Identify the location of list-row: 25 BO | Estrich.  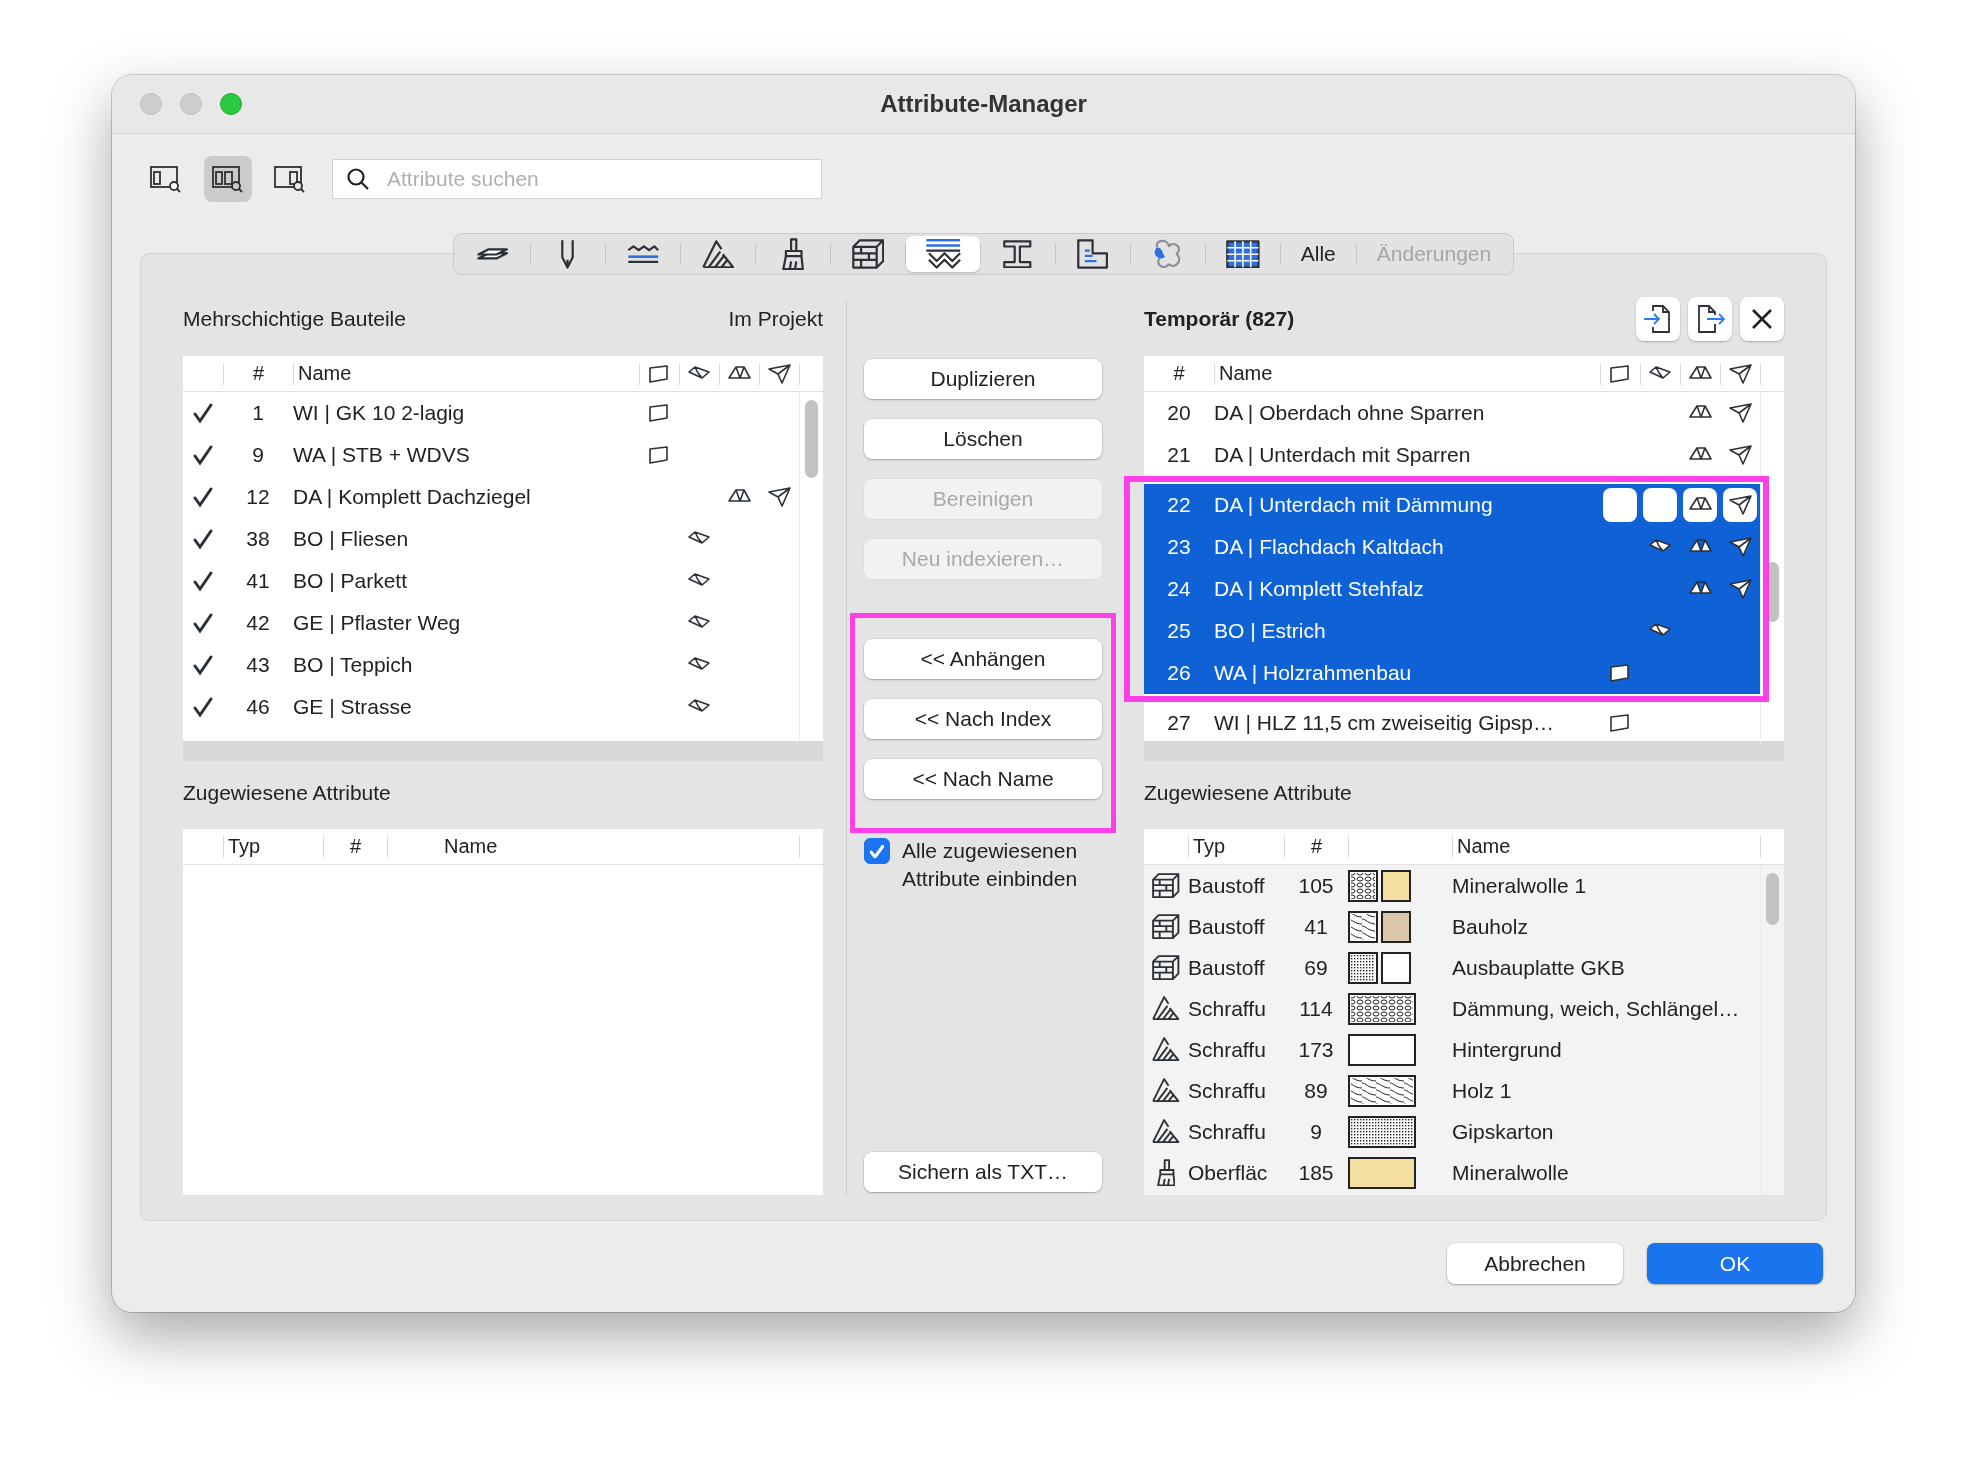
(1452, 631).